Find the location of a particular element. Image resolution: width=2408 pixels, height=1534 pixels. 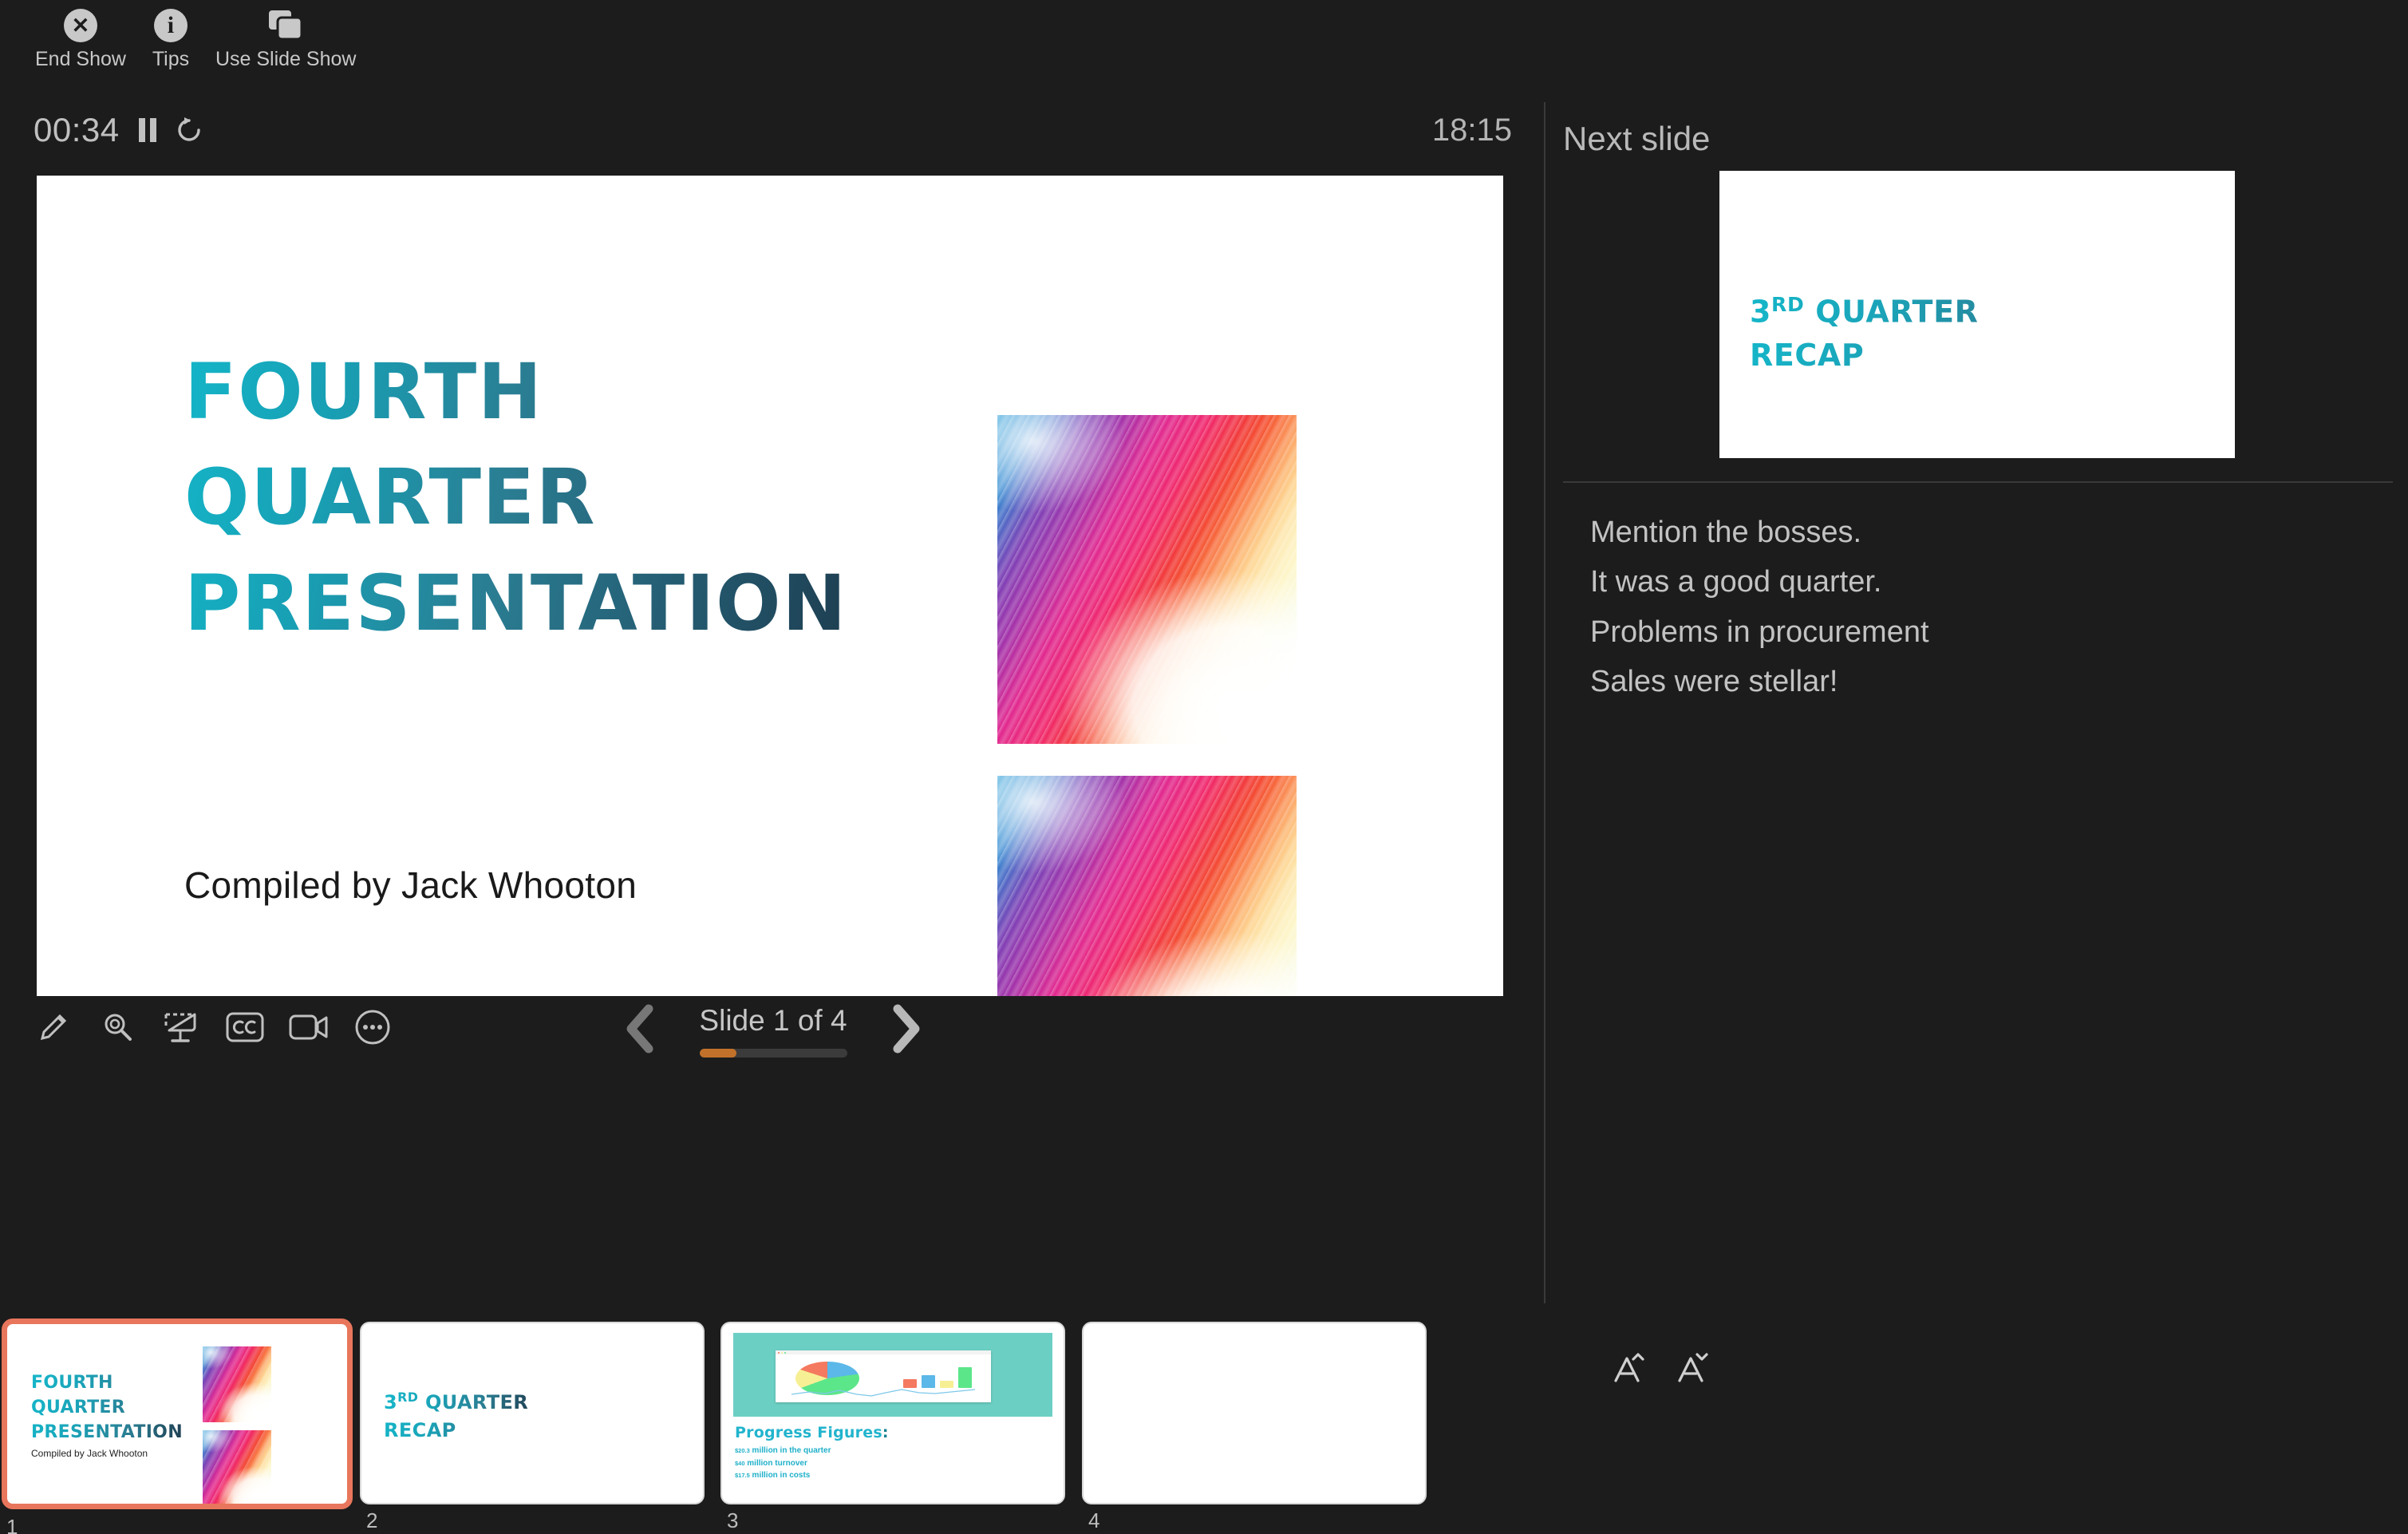

use-slide-show-button: Use Slide Show is located at coordinates (286, 35).